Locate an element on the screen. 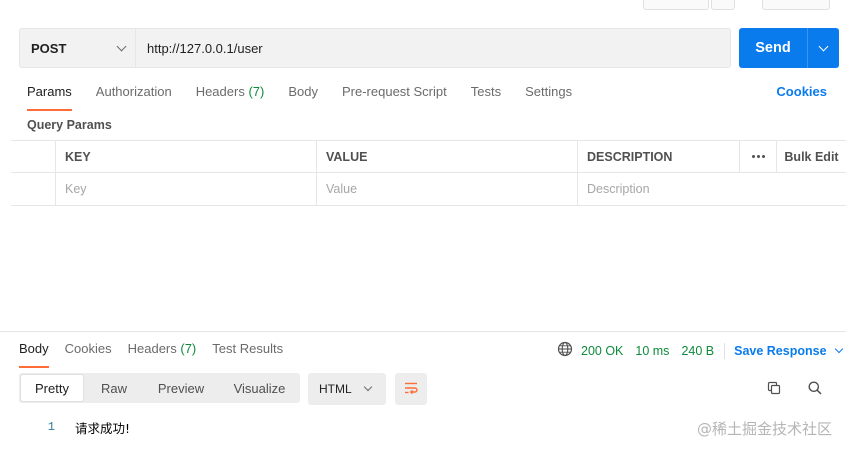 This screenshot has width=846, height=454. more-horizontal-icon is located at coordinates (758, 156).